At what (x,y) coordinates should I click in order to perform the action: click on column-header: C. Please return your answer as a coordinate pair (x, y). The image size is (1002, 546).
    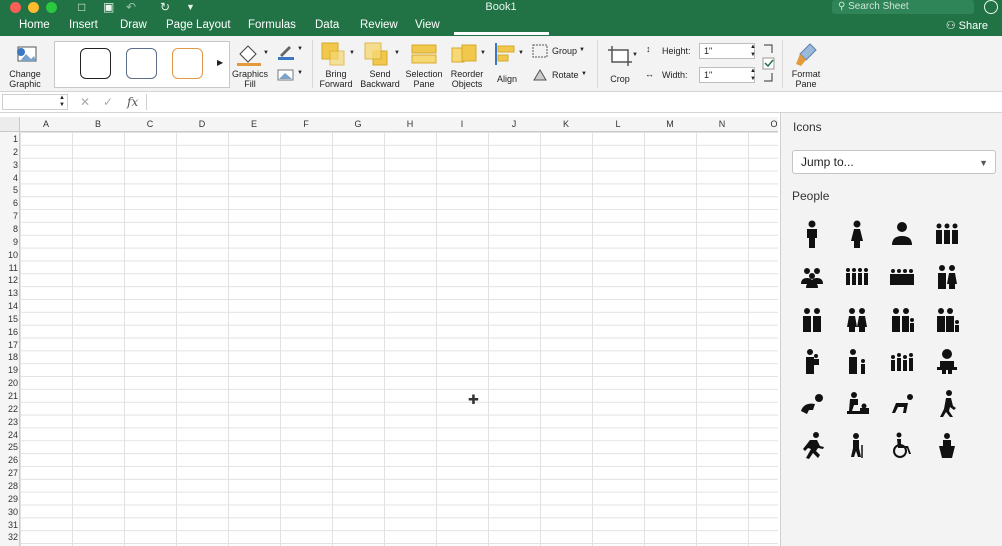
    Looking at the image, I should click on (150, 124).